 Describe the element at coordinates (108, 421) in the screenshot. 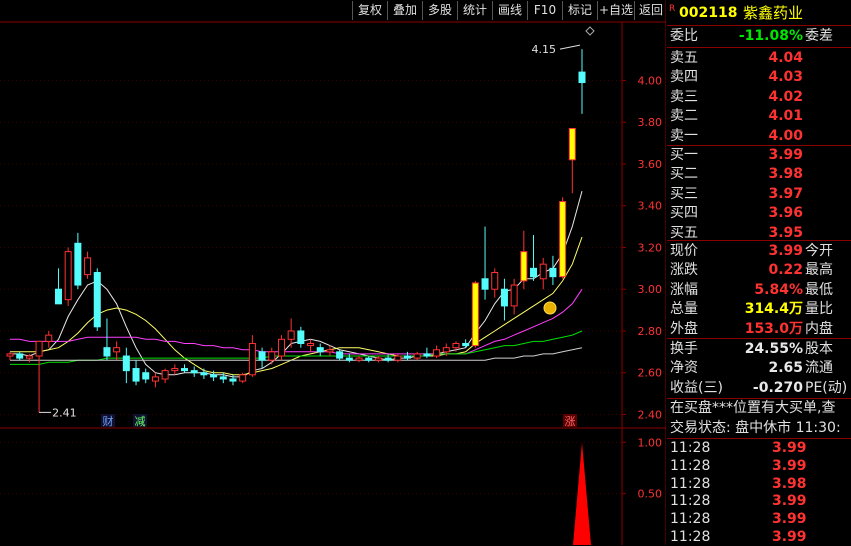

I see `mark-badge: 财` at that location.